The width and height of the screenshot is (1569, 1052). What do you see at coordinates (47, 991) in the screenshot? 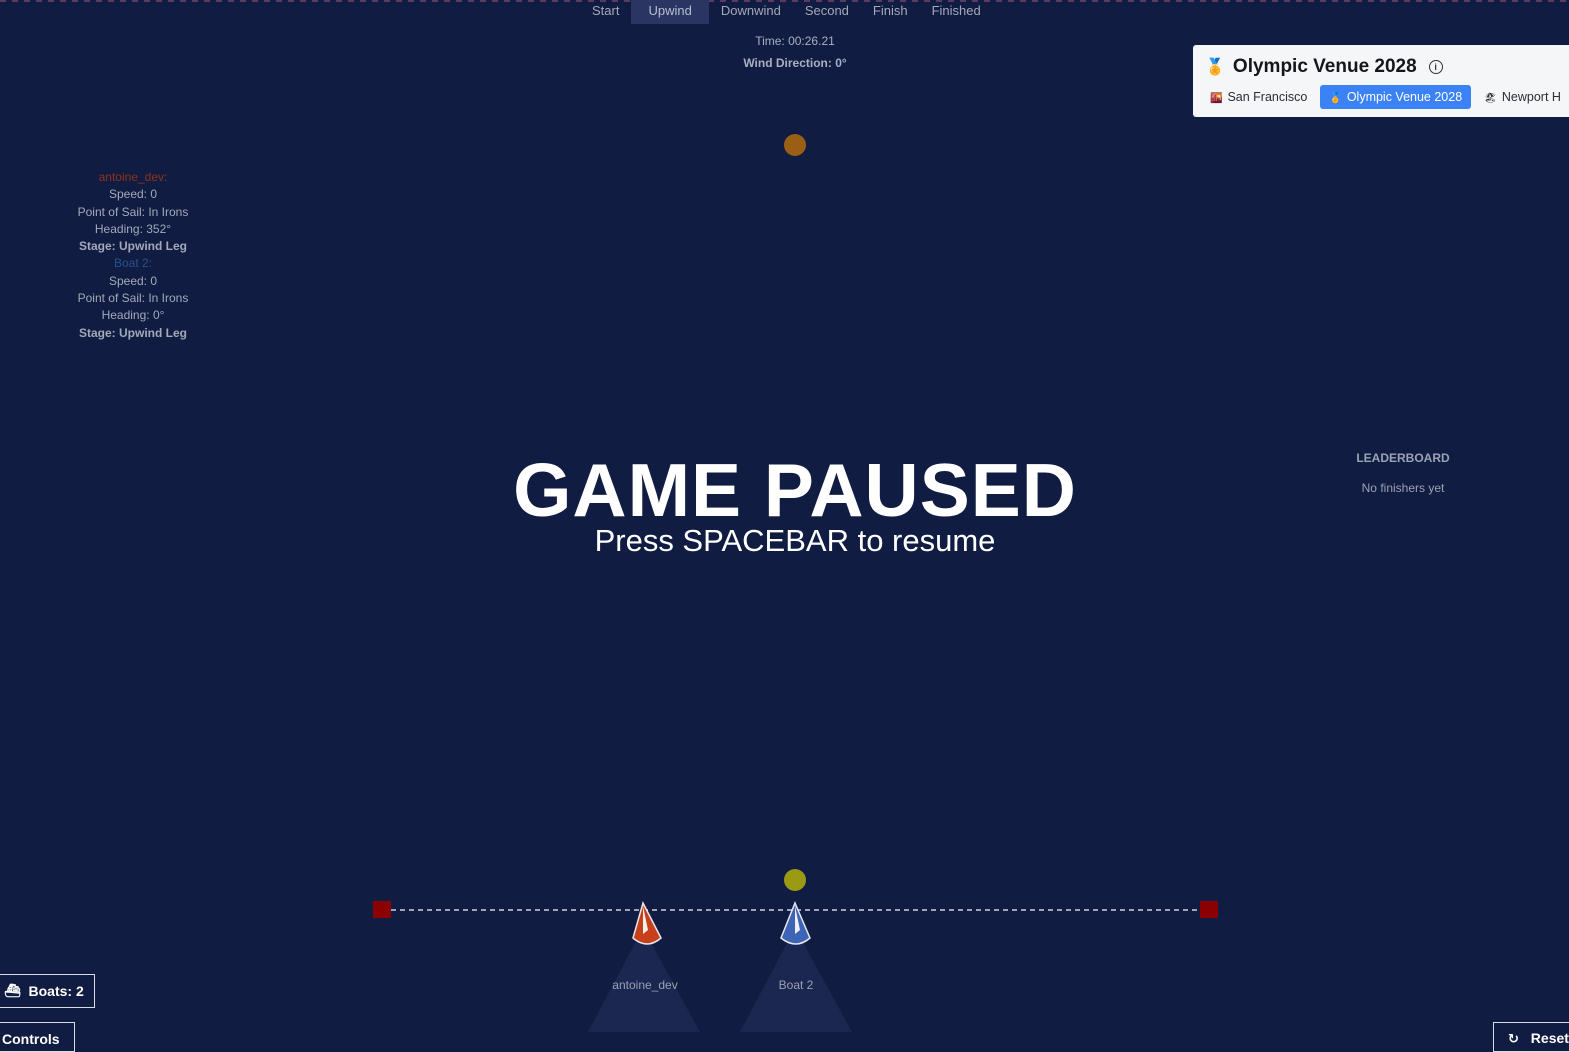
I see `boats-button: ⛴ Boats: 2` at bounding box center [47, 991].